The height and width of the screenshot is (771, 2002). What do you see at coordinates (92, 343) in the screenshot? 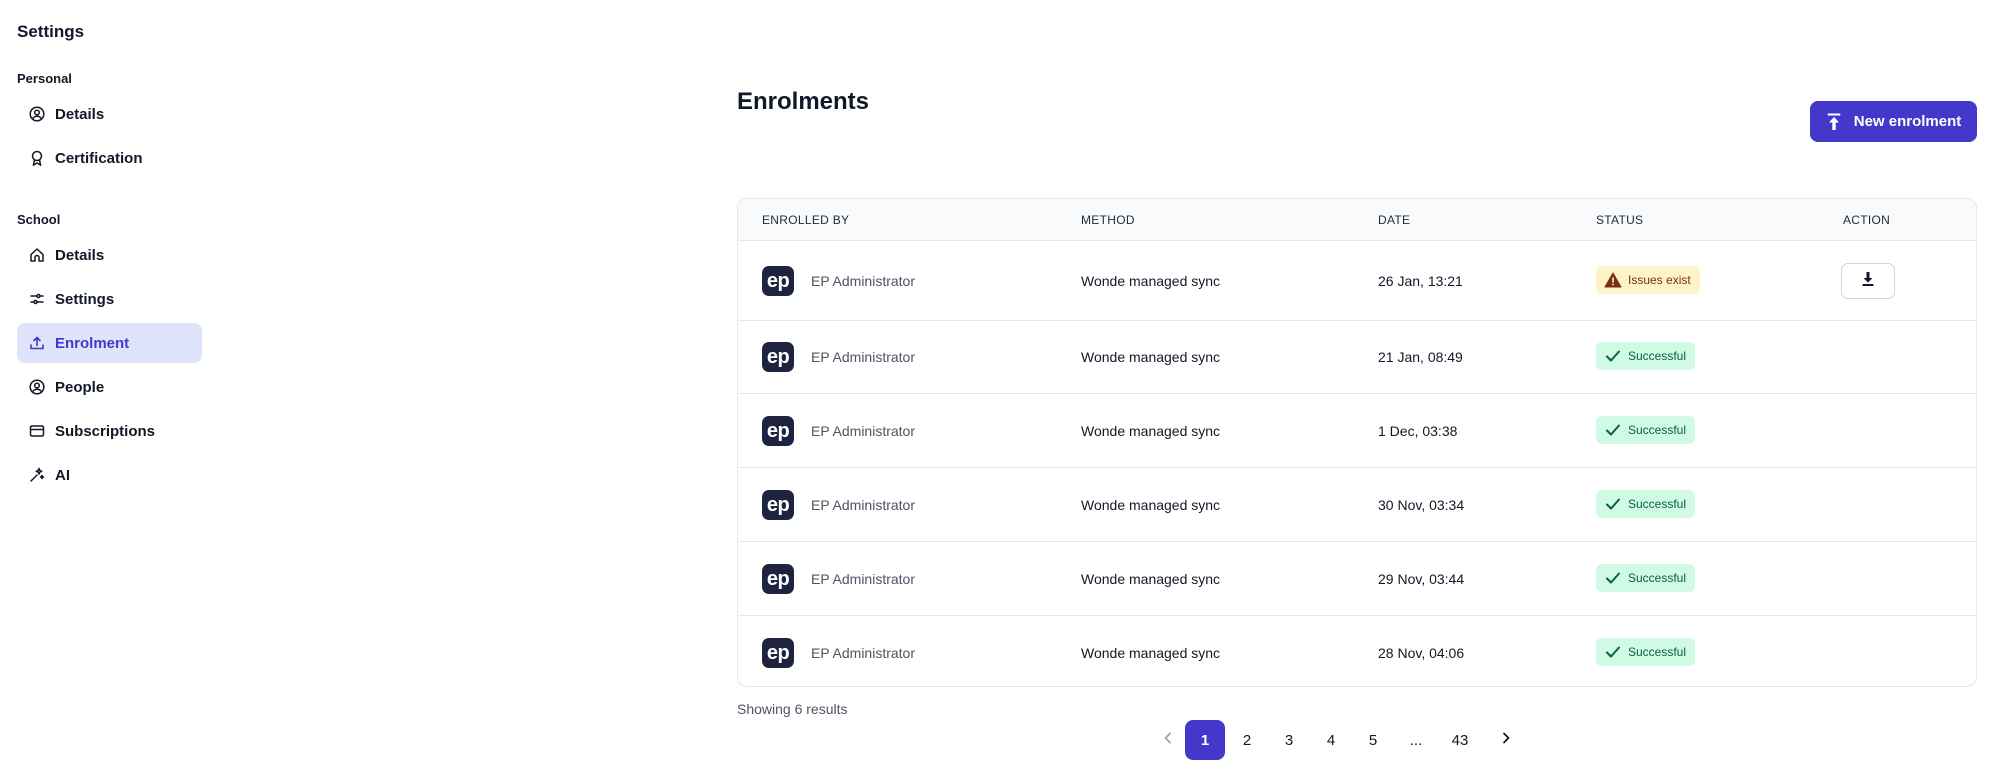
I see `sidebar-item-label: Enrolment` at bounding box center [92, 343].